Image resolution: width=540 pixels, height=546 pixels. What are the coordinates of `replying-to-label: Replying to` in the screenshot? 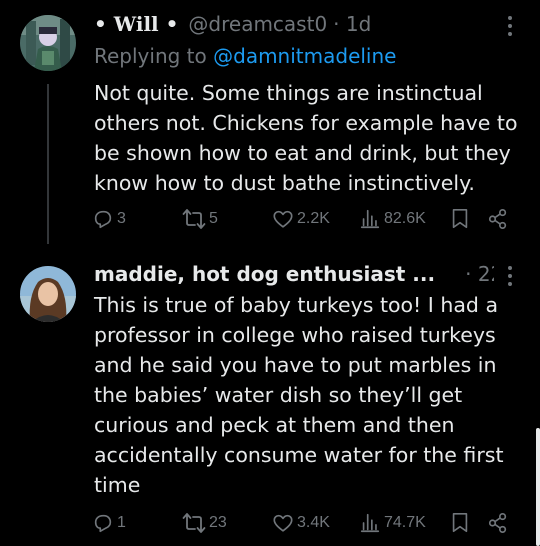 It's located at (154, 56).